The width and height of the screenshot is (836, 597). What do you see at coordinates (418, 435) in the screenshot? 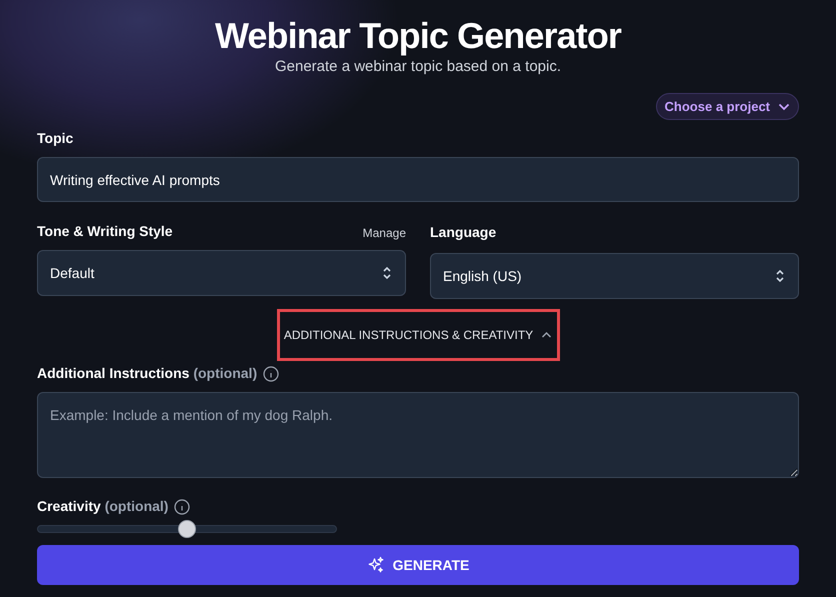
I see `instructions-field: Example: Include a mention of my dog Ralph.` at bounding box center [418, 435].